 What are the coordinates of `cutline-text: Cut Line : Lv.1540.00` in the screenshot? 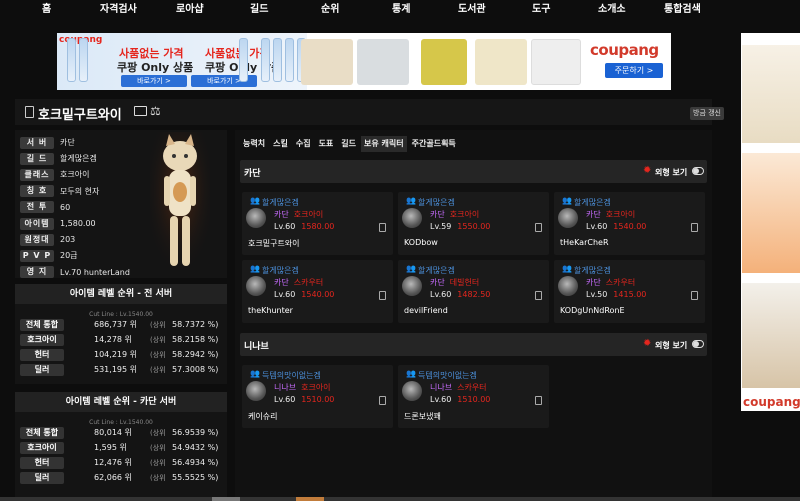 It's located at (121, 422).